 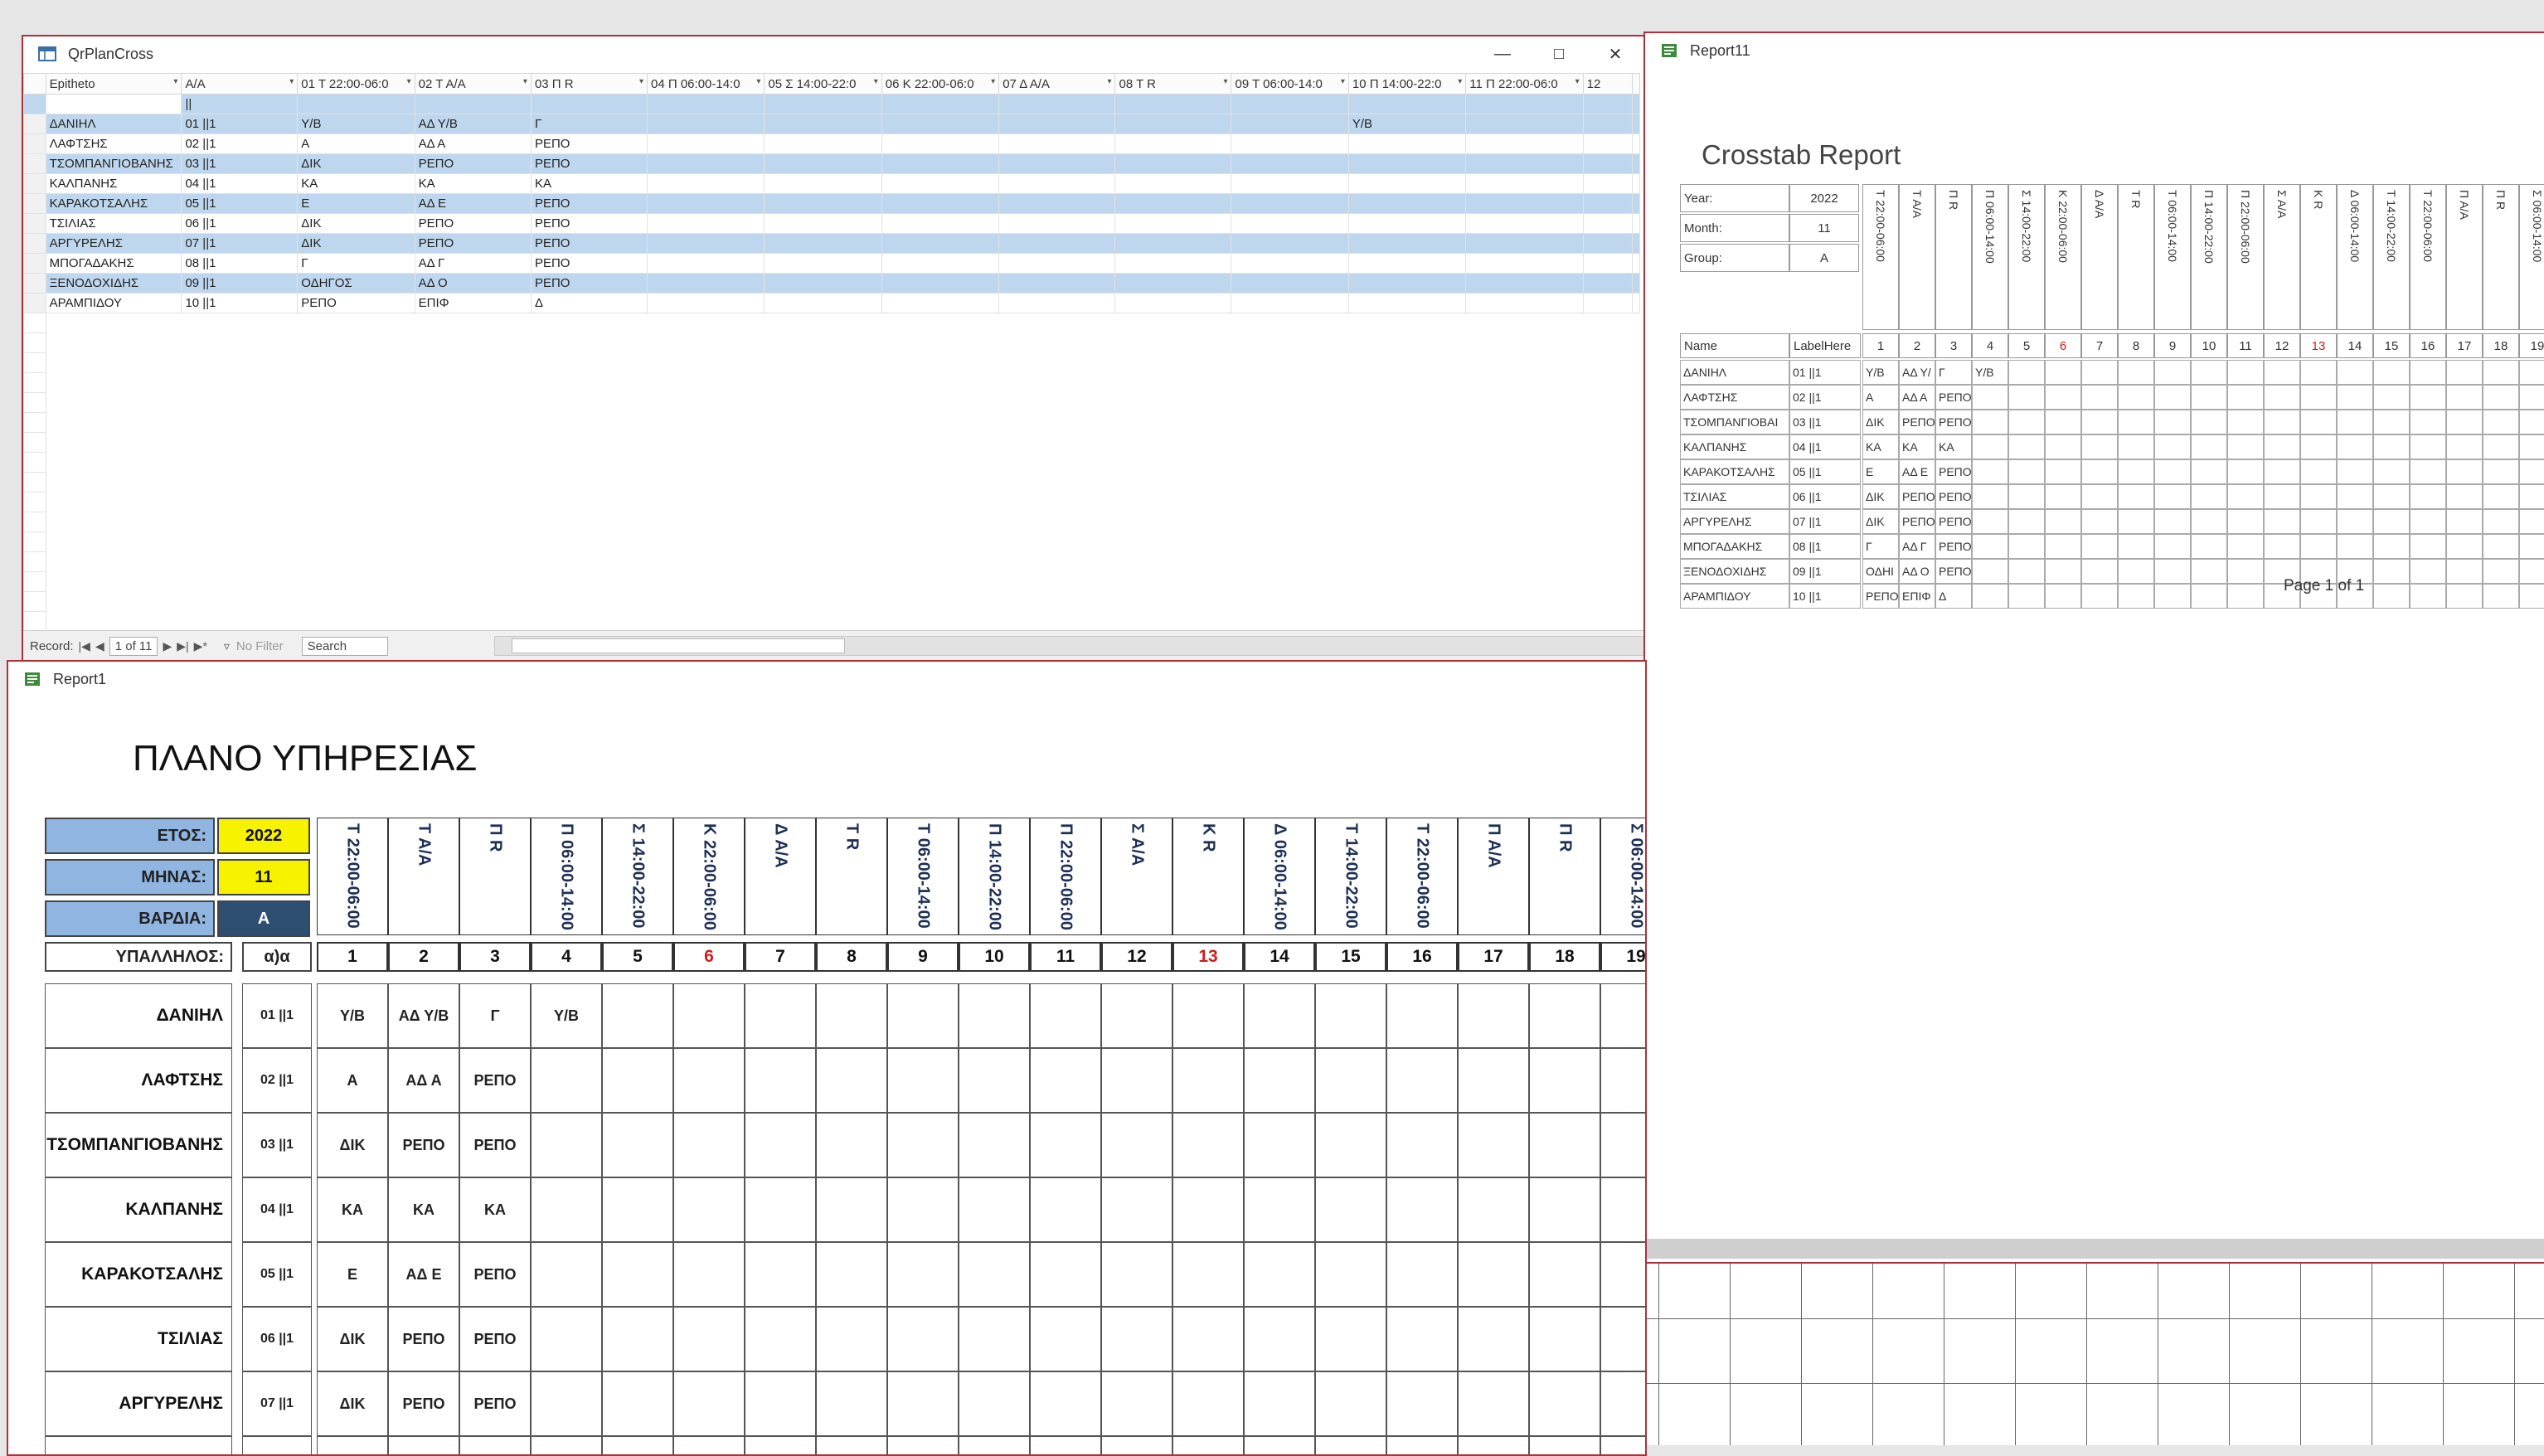 I want to click on shift-cell: ΑΔ Ε, so click(x=1917, y=471).